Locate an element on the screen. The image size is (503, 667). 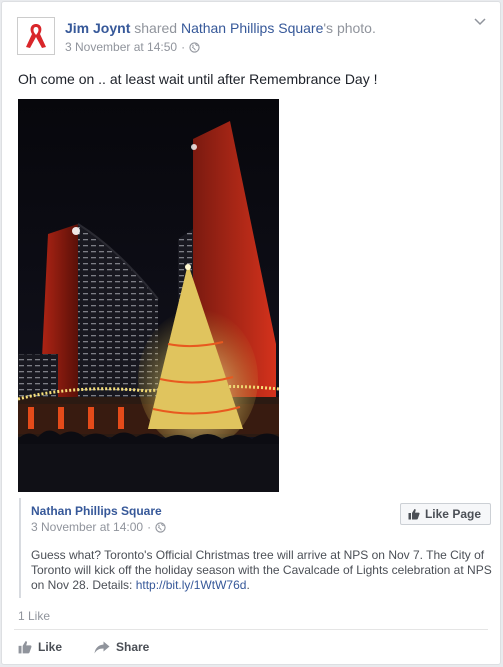
action-suffix: 's photo. is located at coordinates (349, 28).